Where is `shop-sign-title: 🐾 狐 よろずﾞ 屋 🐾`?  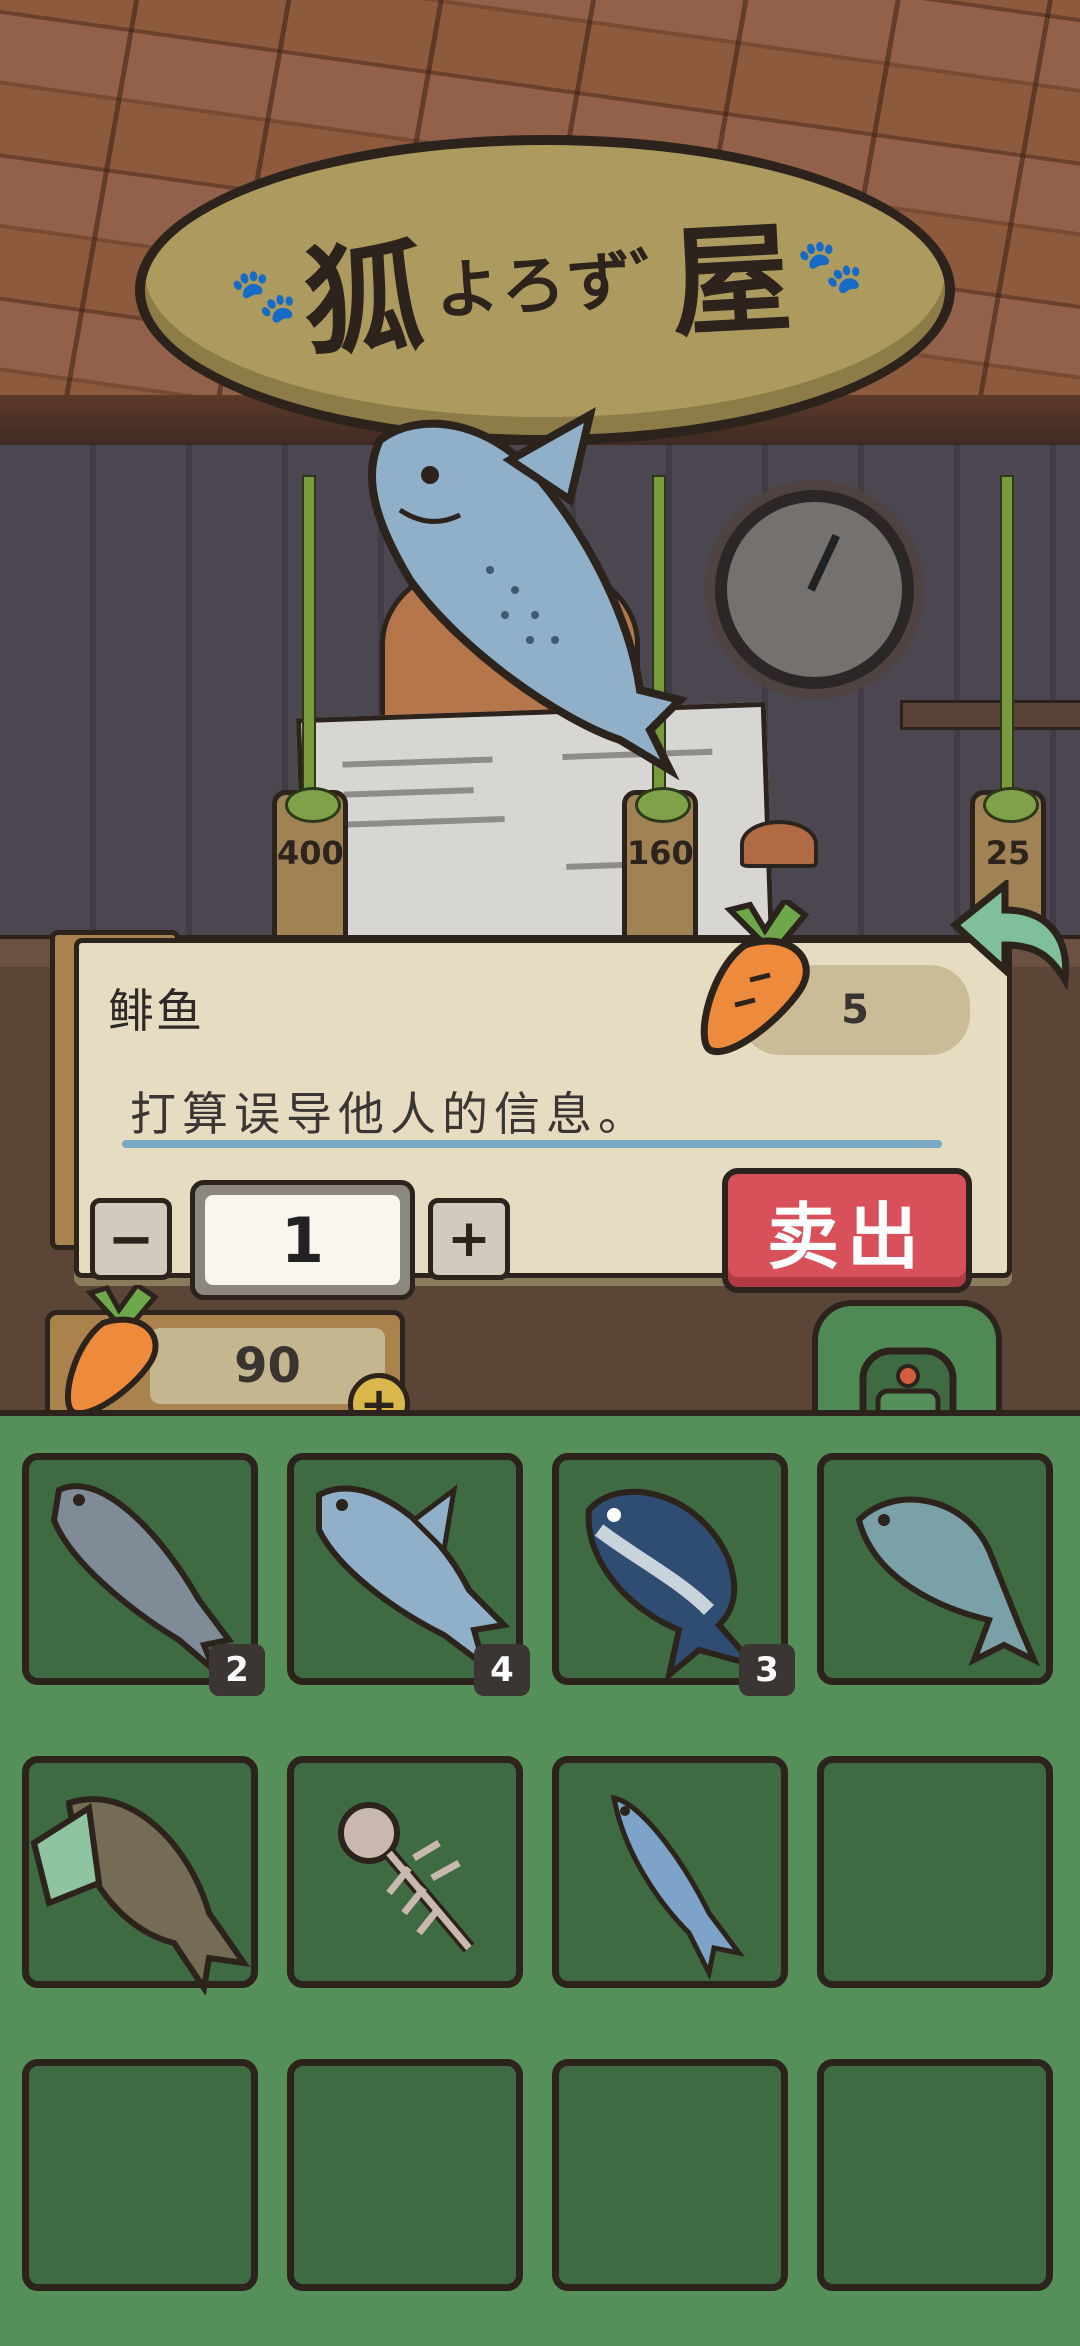
shop-sign-title: 🐾 狐 よろずﾞ 屋 🐾 is located at coordinates (550, 283).